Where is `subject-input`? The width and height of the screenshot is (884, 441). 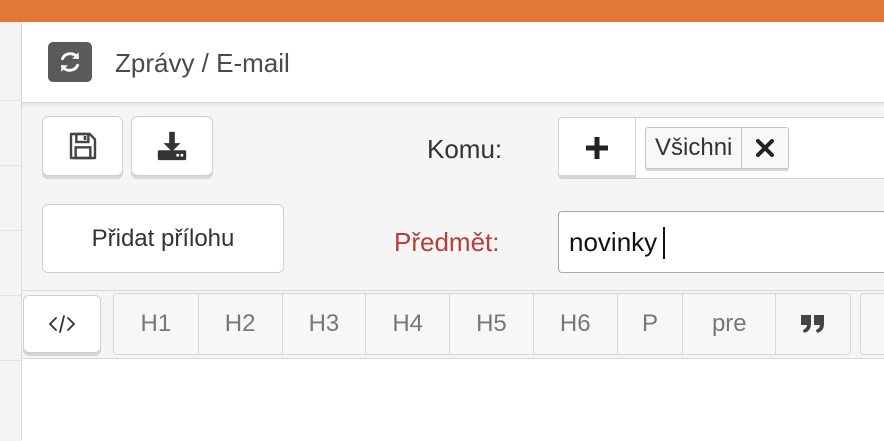 subject-input is located at coordinates (721, 242).